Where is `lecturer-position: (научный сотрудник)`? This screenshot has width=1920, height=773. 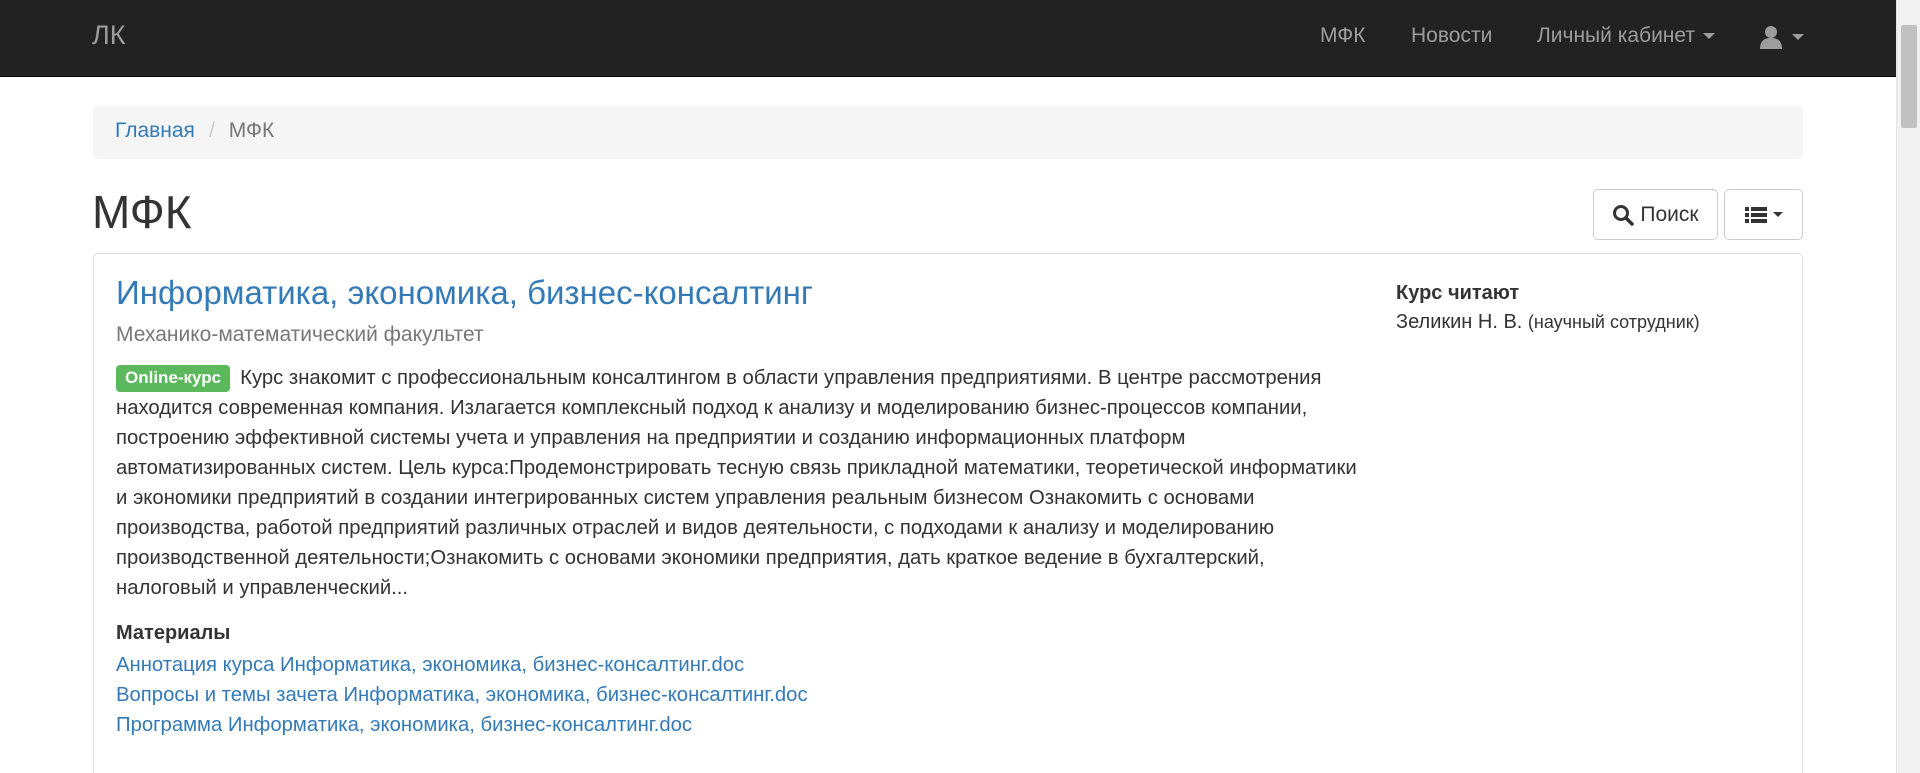 lecturer-position: (научный сотрудник) is located at coordinates (1613, 322).